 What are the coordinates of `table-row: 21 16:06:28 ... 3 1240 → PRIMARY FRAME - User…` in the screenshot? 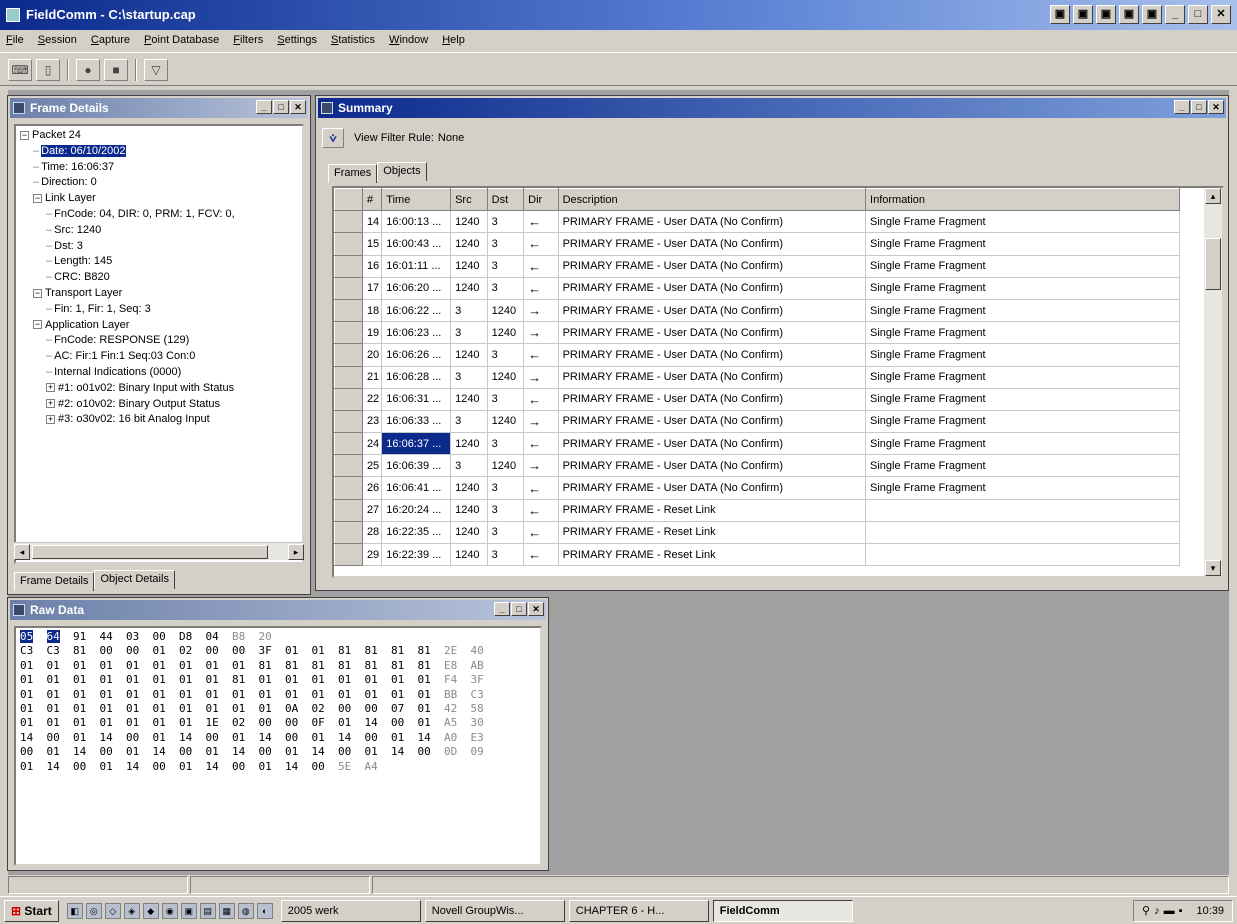 It's located at (757, 377).